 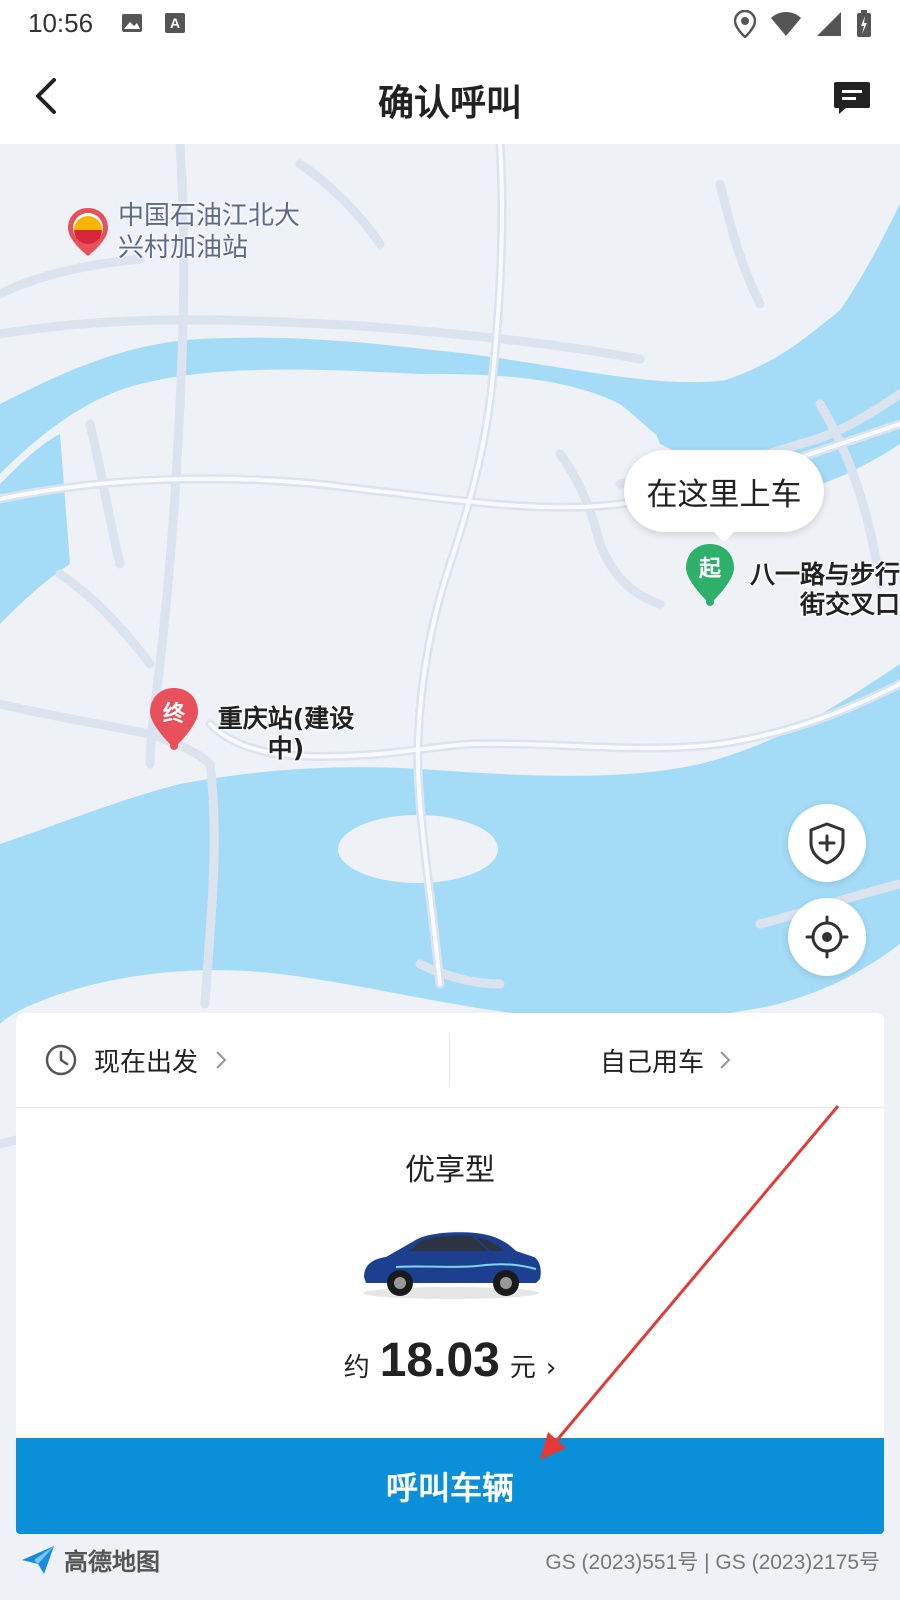 I want to click on svg-text: A, so click(x=175, y=23).